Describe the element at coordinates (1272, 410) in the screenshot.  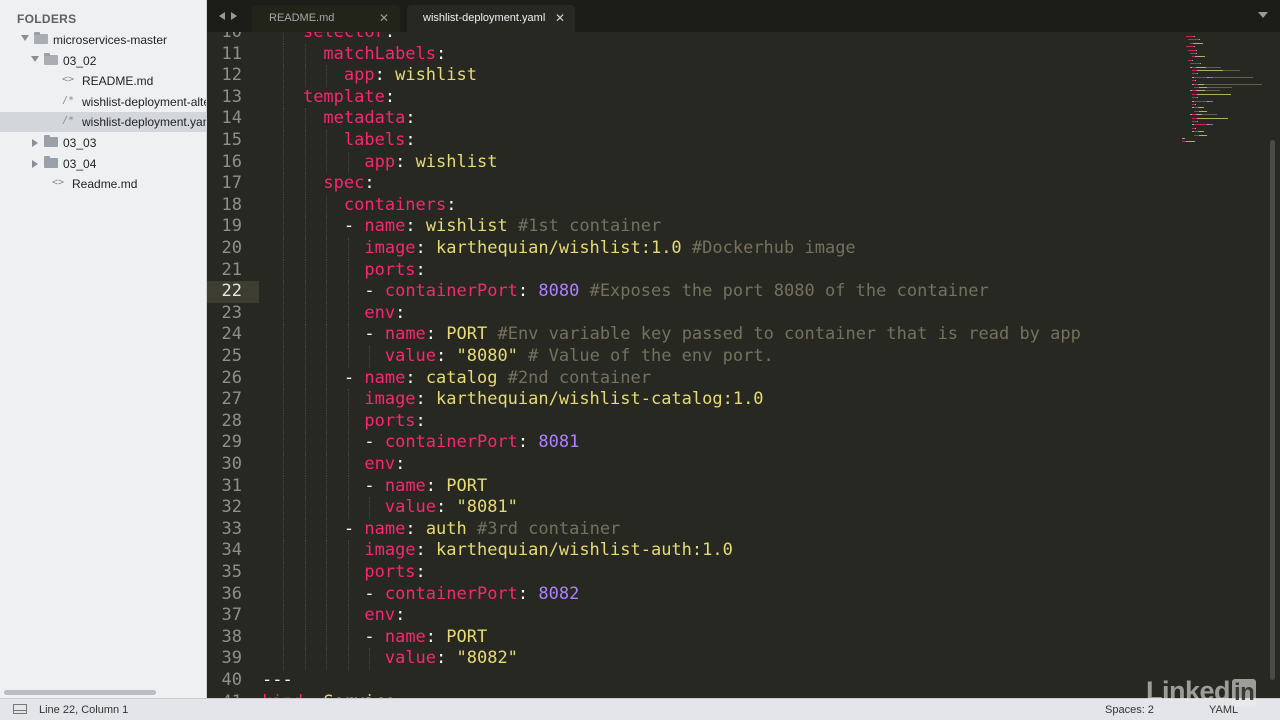
I see `vertical-scrollbar` at that location.